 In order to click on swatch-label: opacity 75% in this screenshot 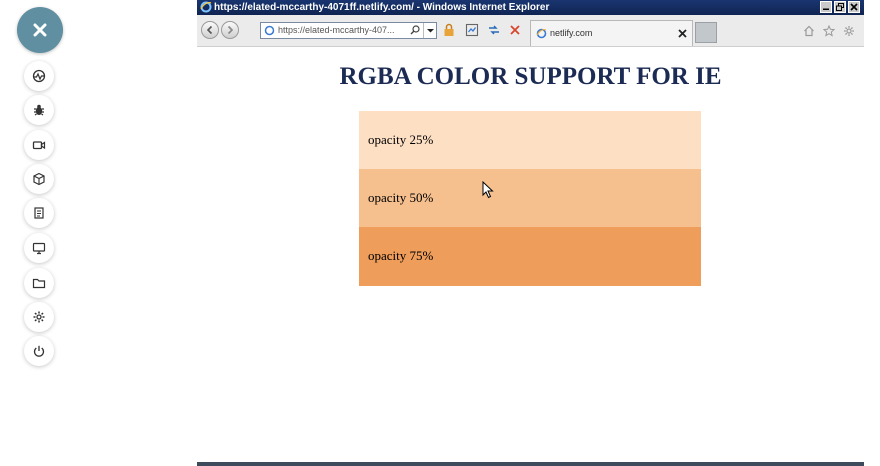, I will do `click(401, 255)`.